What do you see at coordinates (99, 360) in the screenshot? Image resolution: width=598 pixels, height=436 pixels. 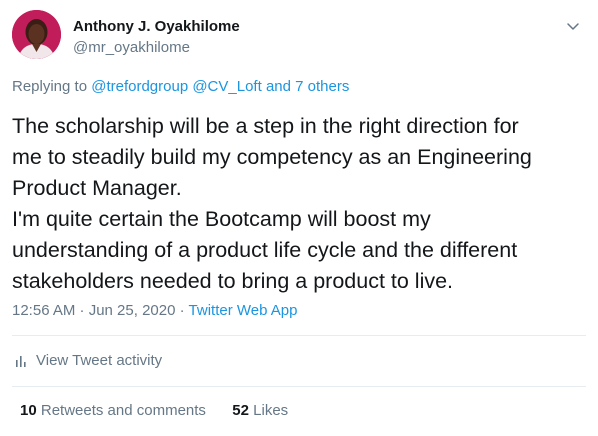 I see `activity-label: View Tweet activity` at bounding box center [99, 360].